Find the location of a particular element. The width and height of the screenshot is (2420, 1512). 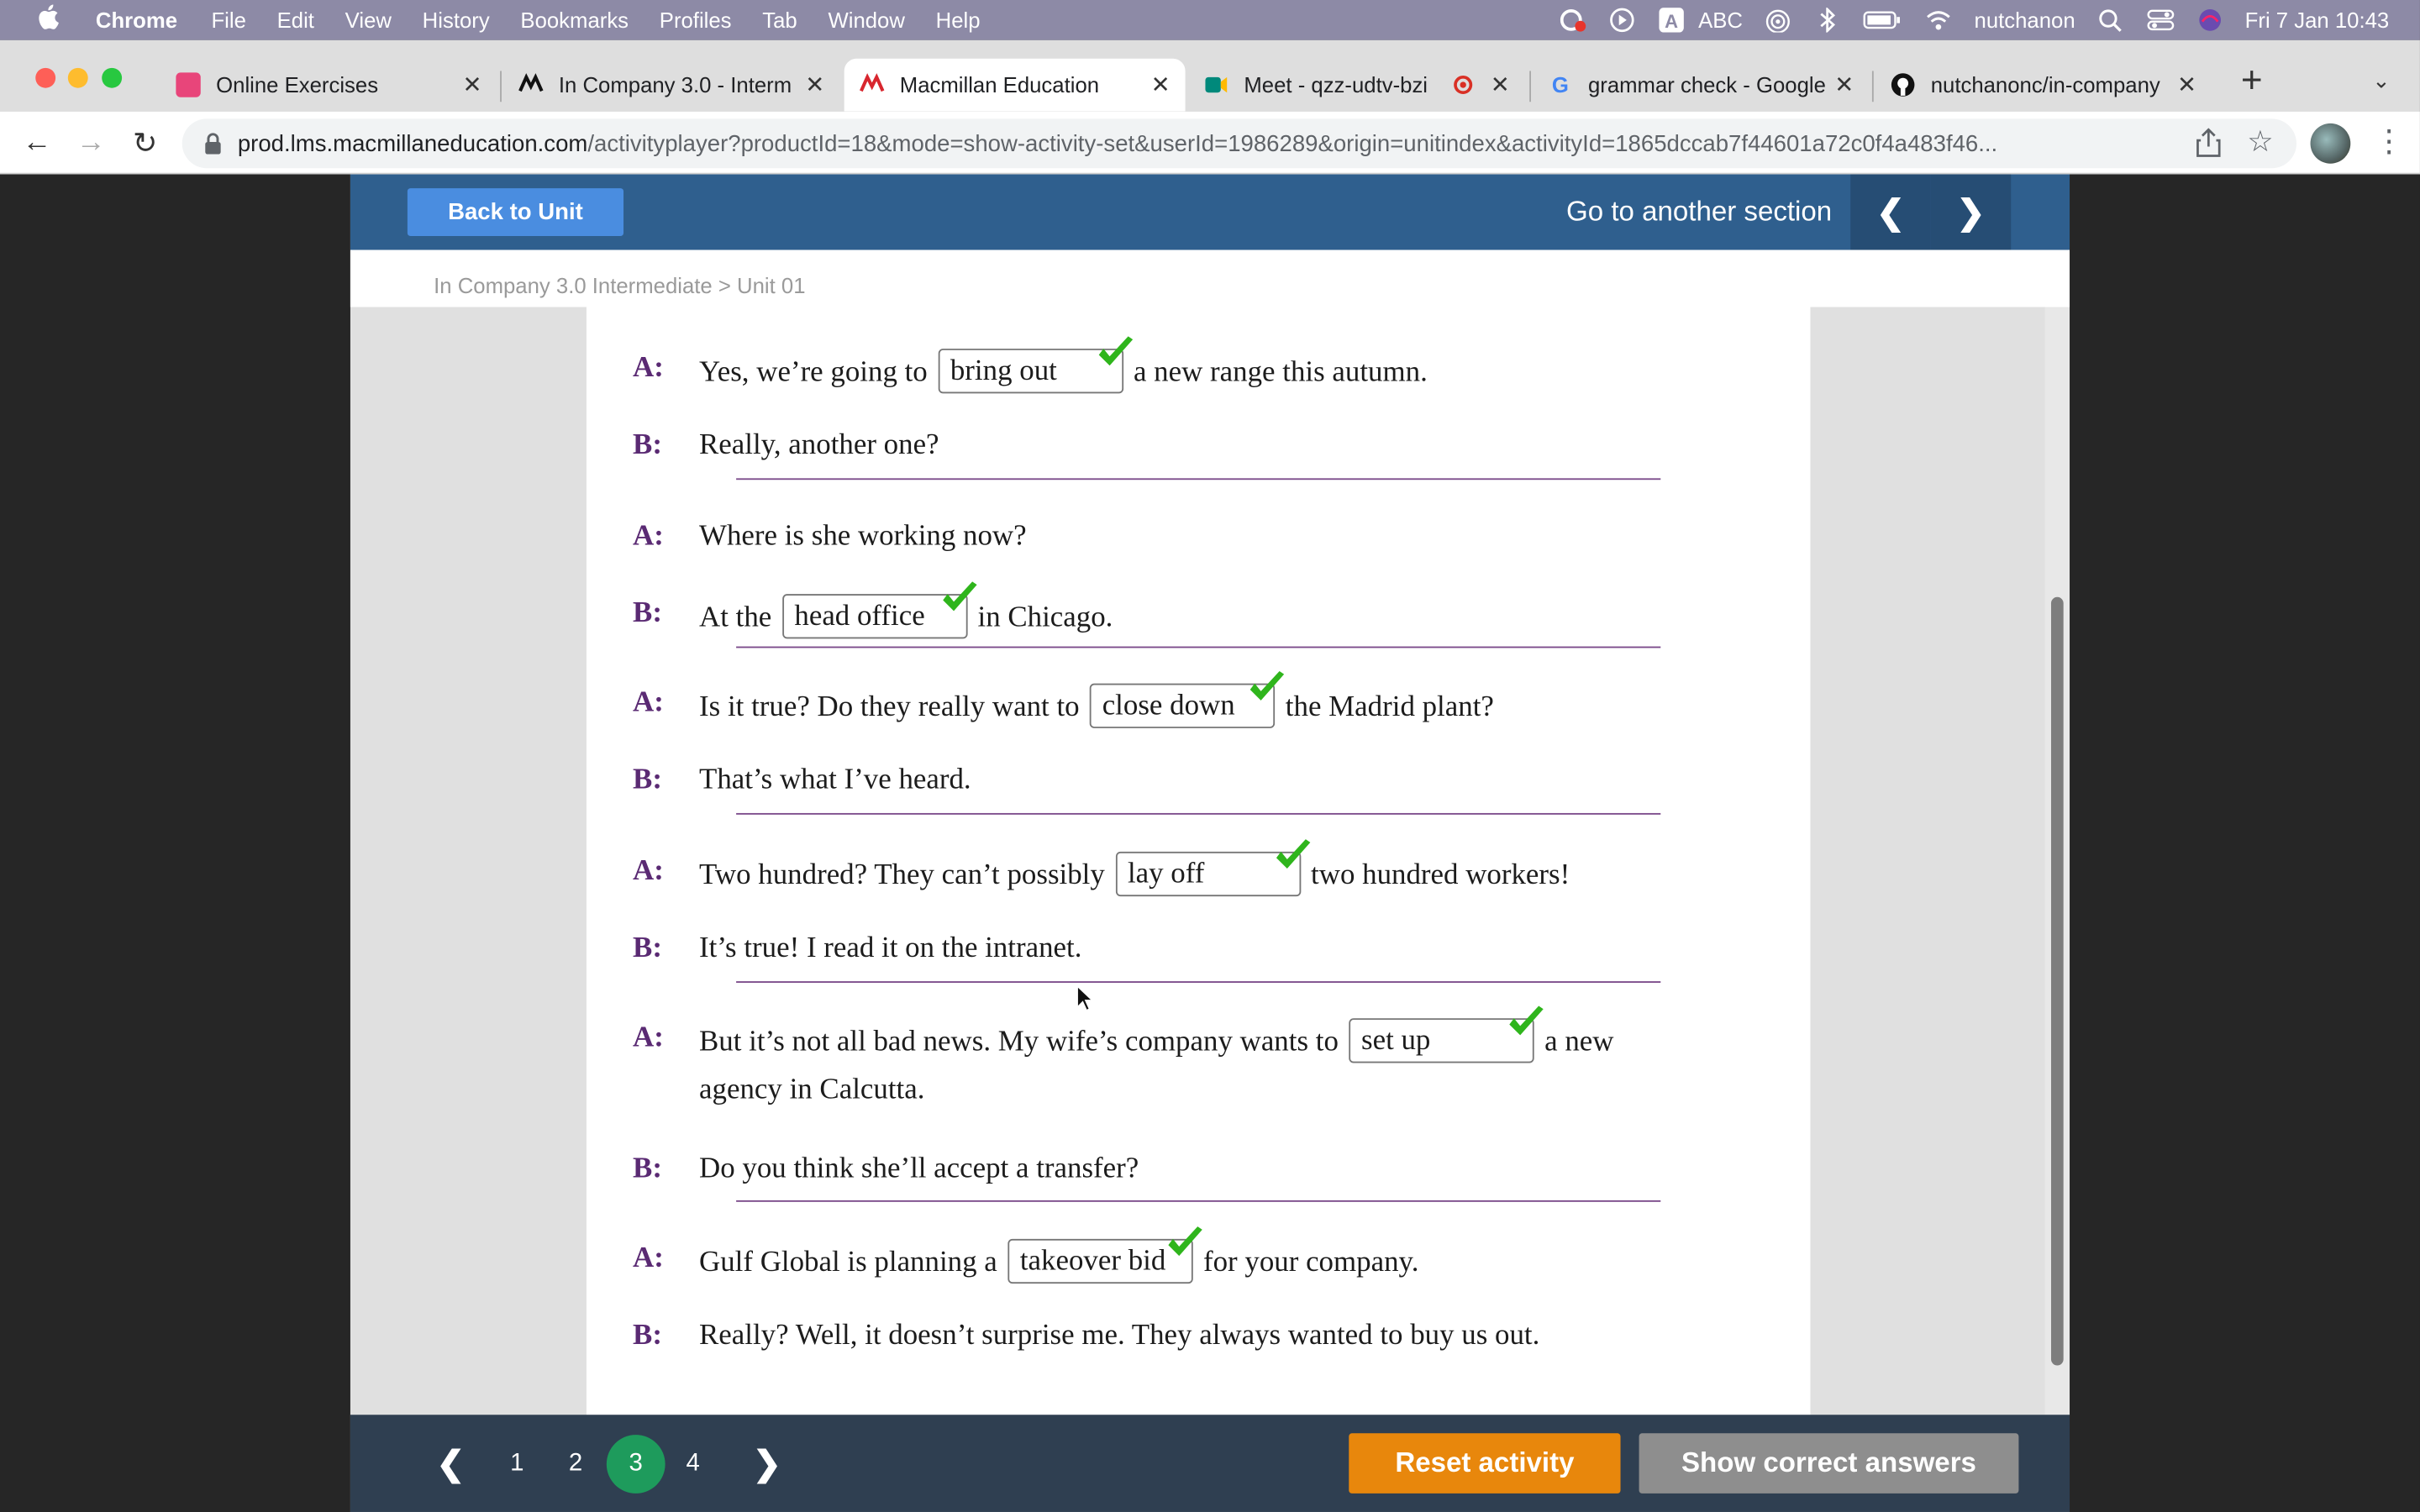

airdrop-icon is located at coordinates (1779, 21).